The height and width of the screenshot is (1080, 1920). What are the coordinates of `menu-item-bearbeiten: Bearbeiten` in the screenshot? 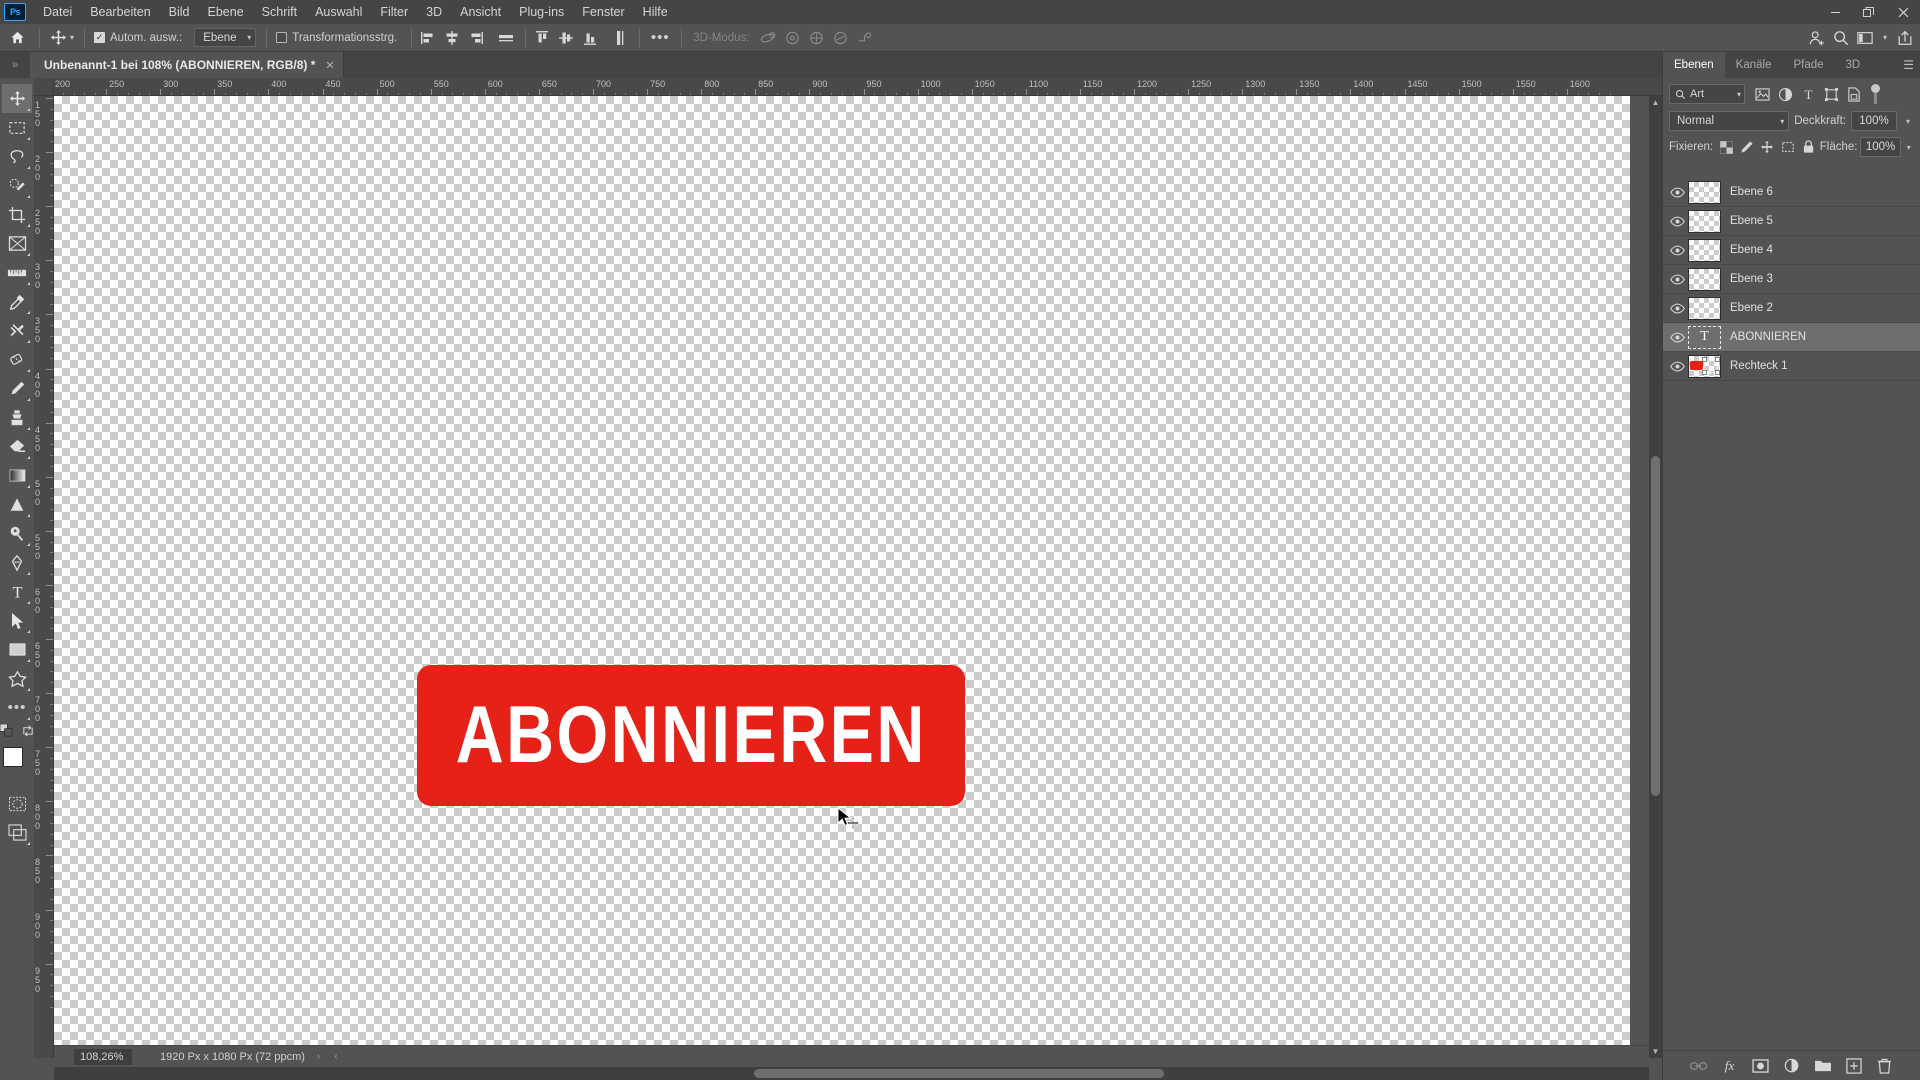 It's located at (120, 12).